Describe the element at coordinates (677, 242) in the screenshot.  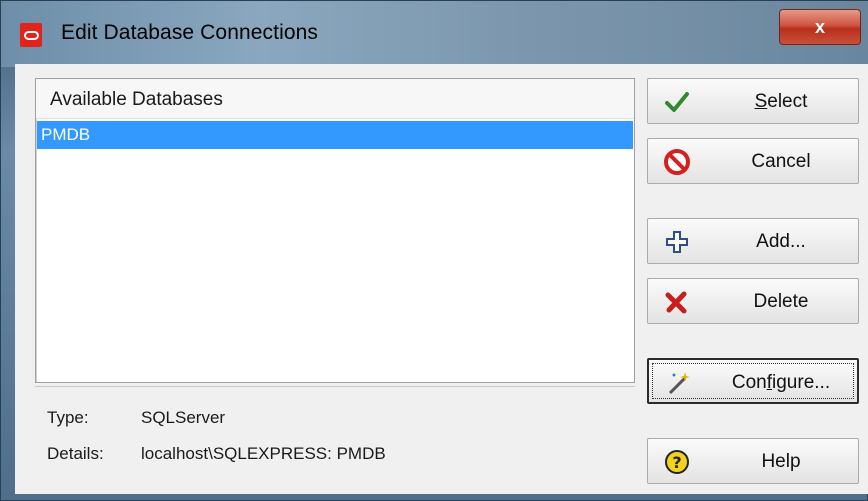
I see `plus-icon` at that location.